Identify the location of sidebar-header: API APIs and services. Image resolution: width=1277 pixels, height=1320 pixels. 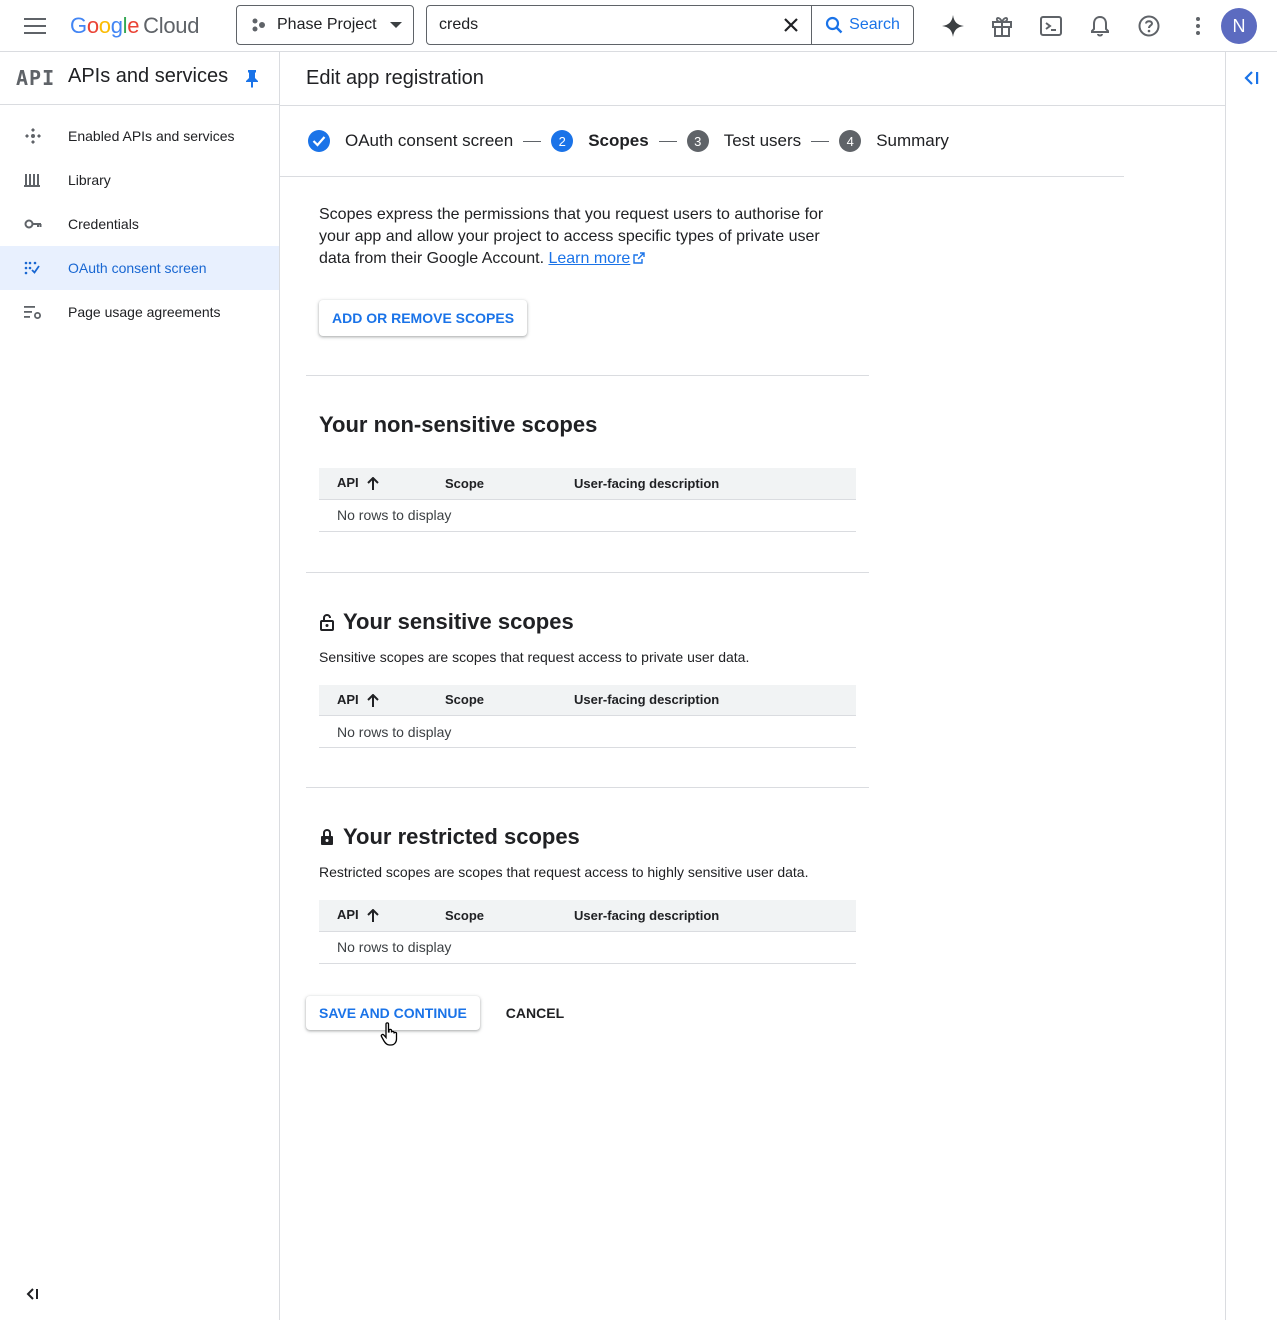
(139, 78).